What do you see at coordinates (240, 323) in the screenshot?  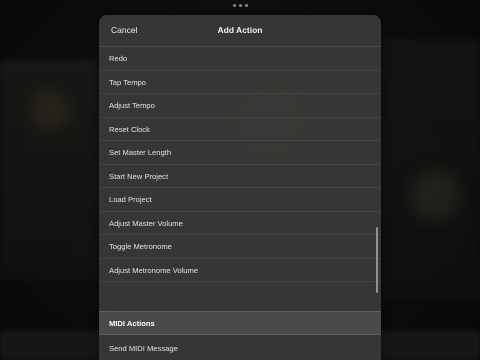 I see `midi-actions-section-header: MIDI Actions` at bounding box center [240, 323].